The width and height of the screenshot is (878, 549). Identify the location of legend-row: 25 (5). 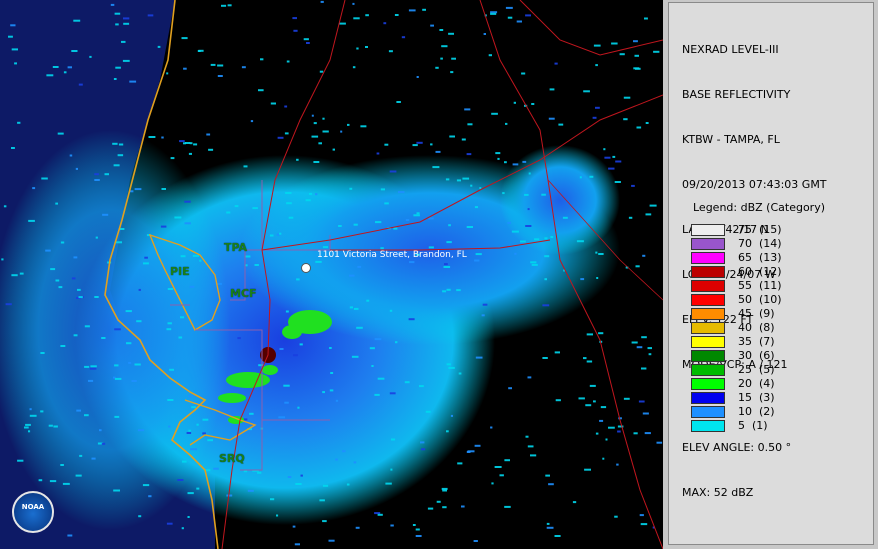
(766, 370).